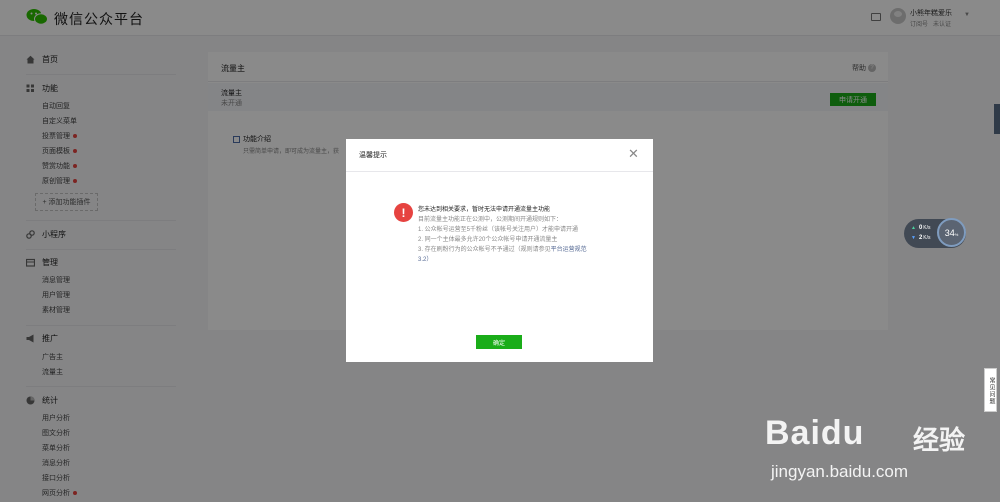 The image size is (1000, 502). I want to click on upload-value: 0, so click(920, 228).